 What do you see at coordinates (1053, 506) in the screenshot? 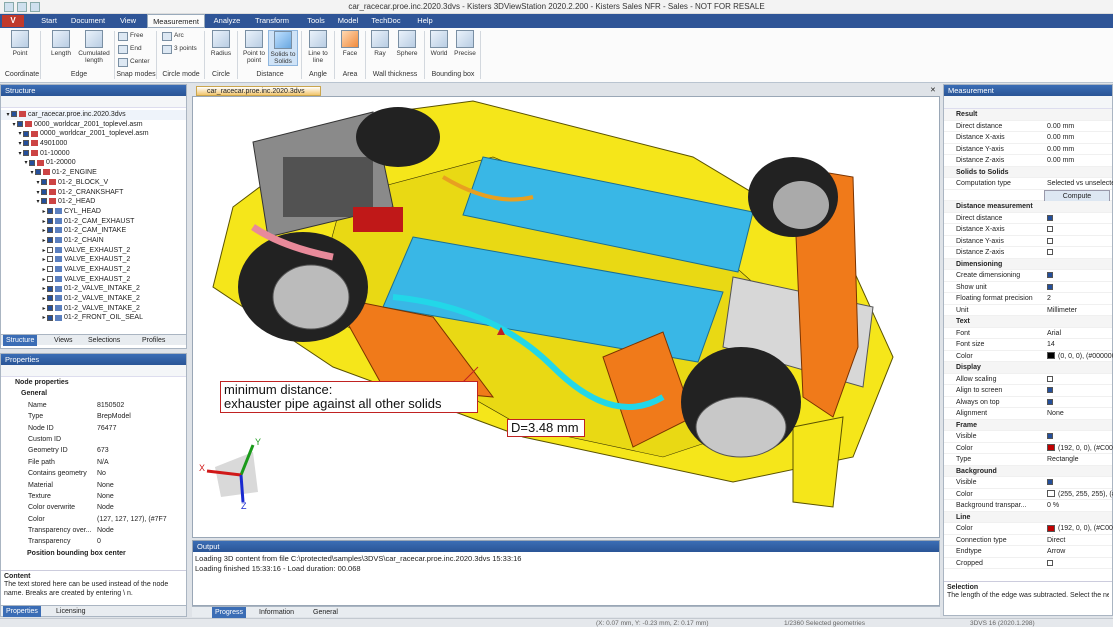
I see `measurement-value: 0 %` at bounding box center [1053, 506].